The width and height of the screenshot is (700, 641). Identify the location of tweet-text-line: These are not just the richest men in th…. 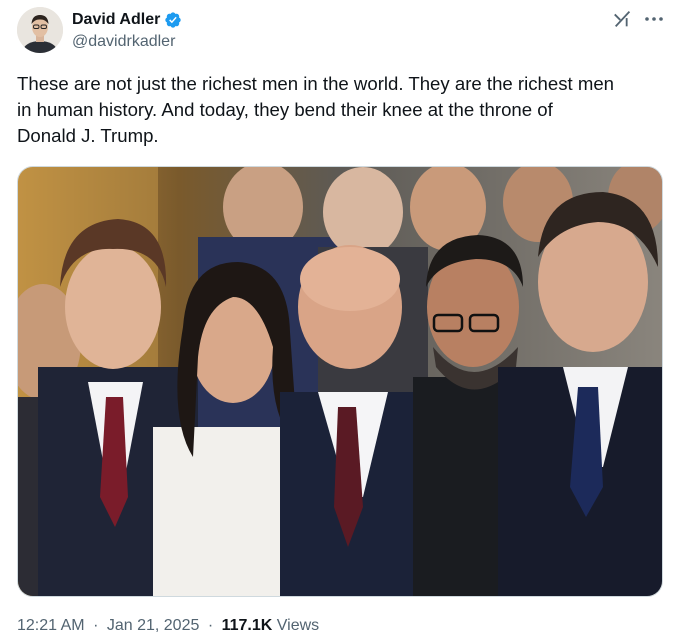
(316, 83).